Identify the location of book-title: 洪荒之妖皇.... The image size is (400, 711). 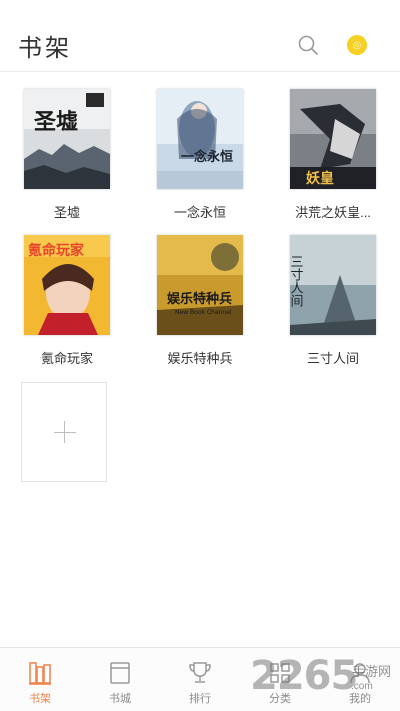
(333, 212).